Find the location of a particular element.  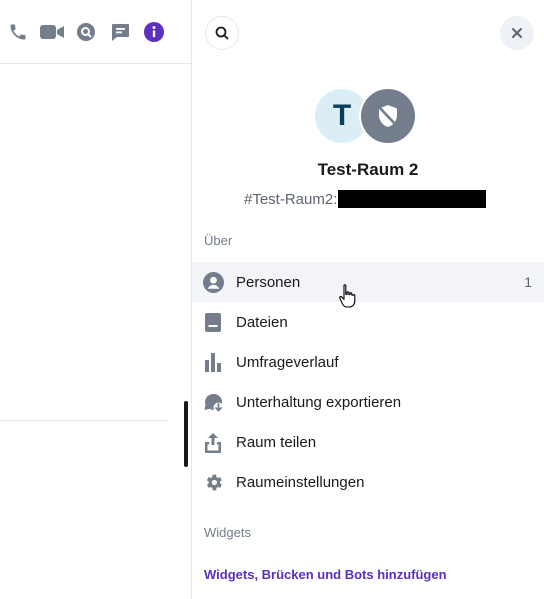

menu-item-label: Dateien is located at coordinates (262, 322).